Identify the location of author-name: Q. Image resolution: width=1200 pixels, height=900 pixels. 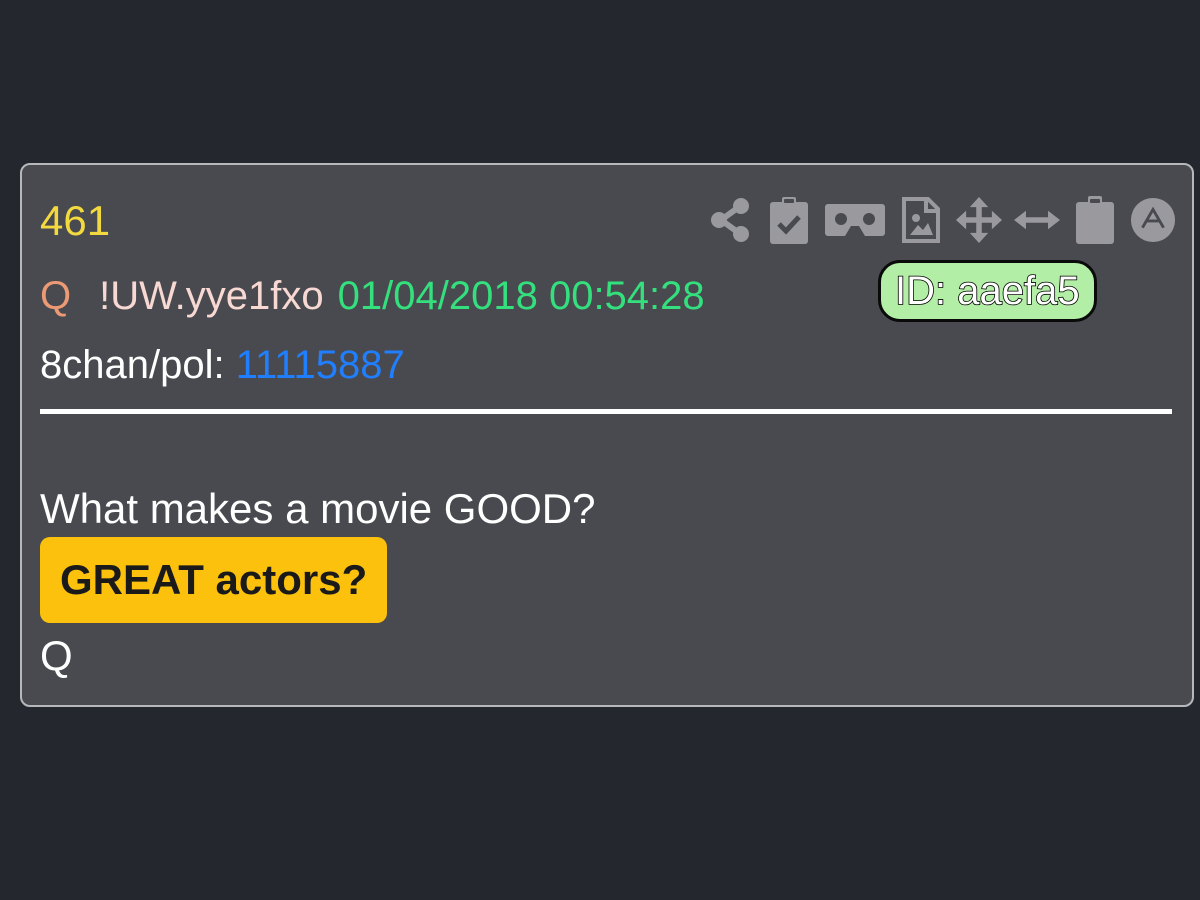
(56, 296).